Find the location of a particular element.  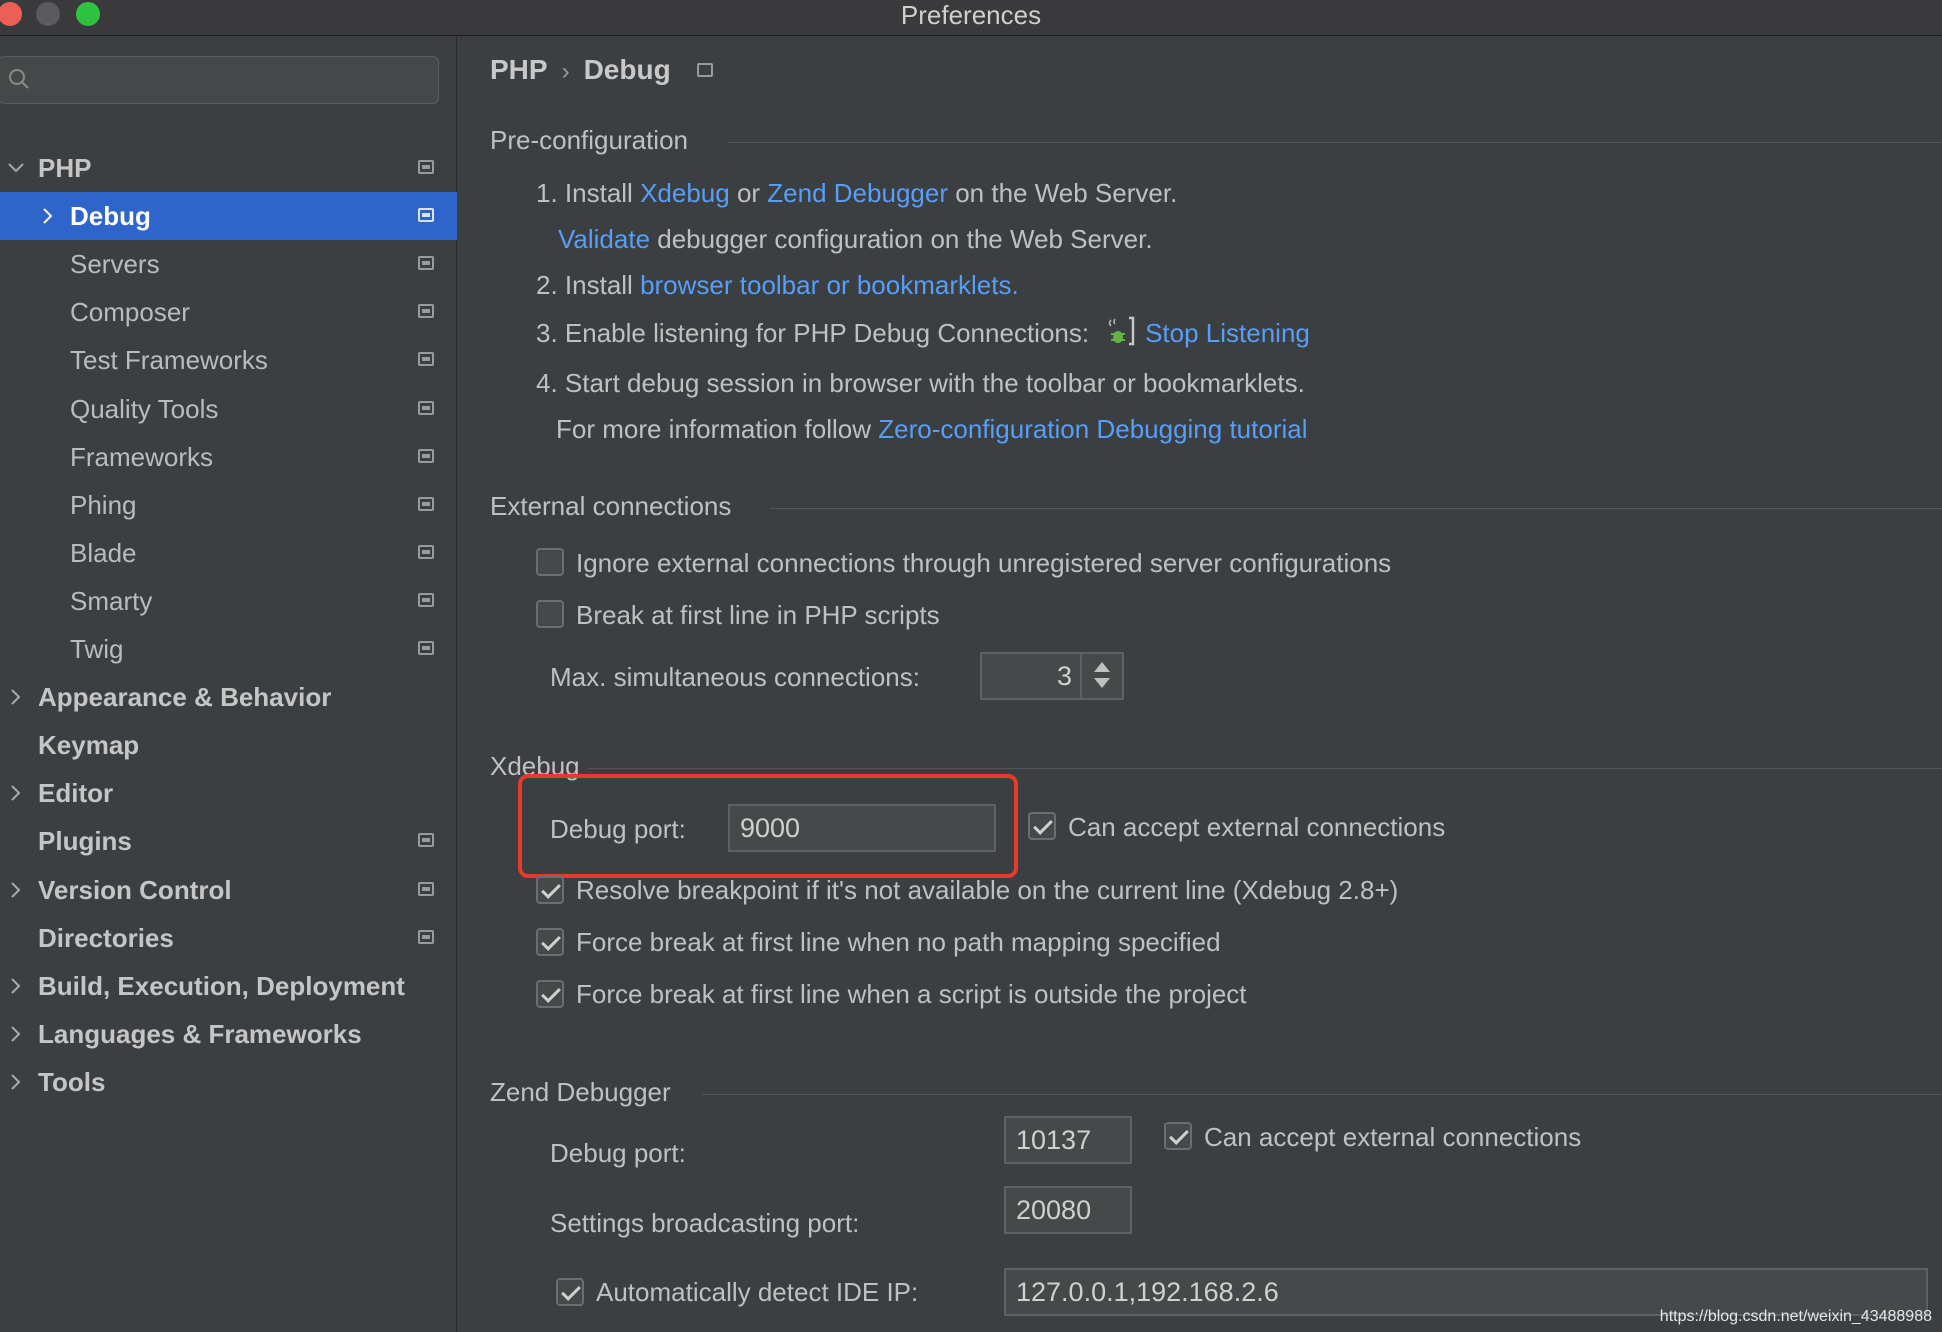

decrement-arrow-icon is located at coordinates (1102, 683).